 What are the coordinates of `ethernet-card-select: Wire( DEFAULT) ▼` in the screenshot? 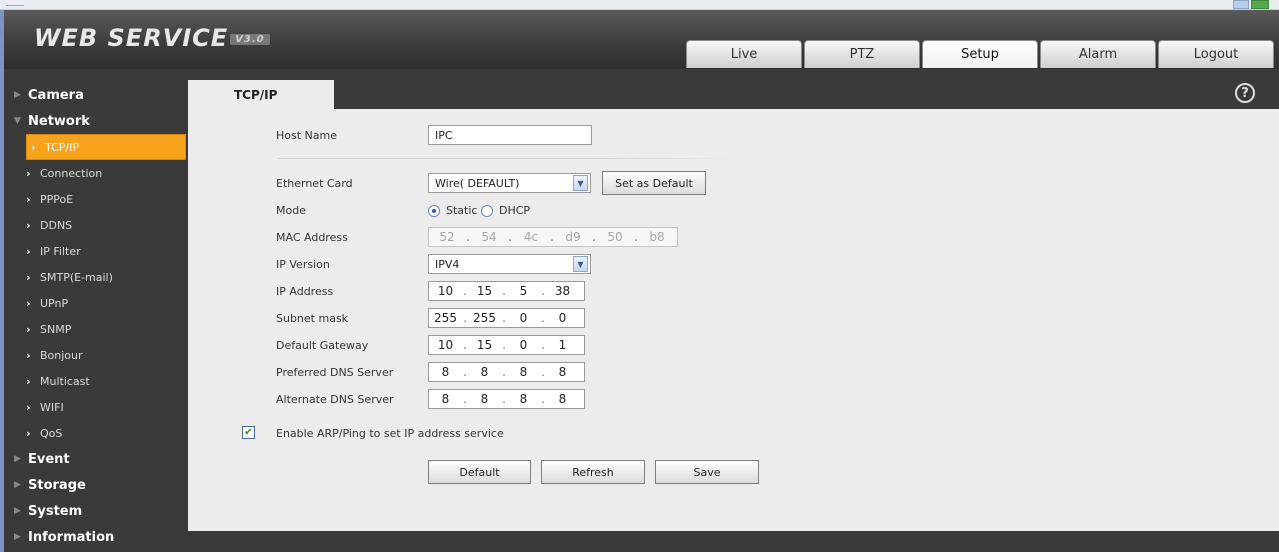 It's located at (509, 183).